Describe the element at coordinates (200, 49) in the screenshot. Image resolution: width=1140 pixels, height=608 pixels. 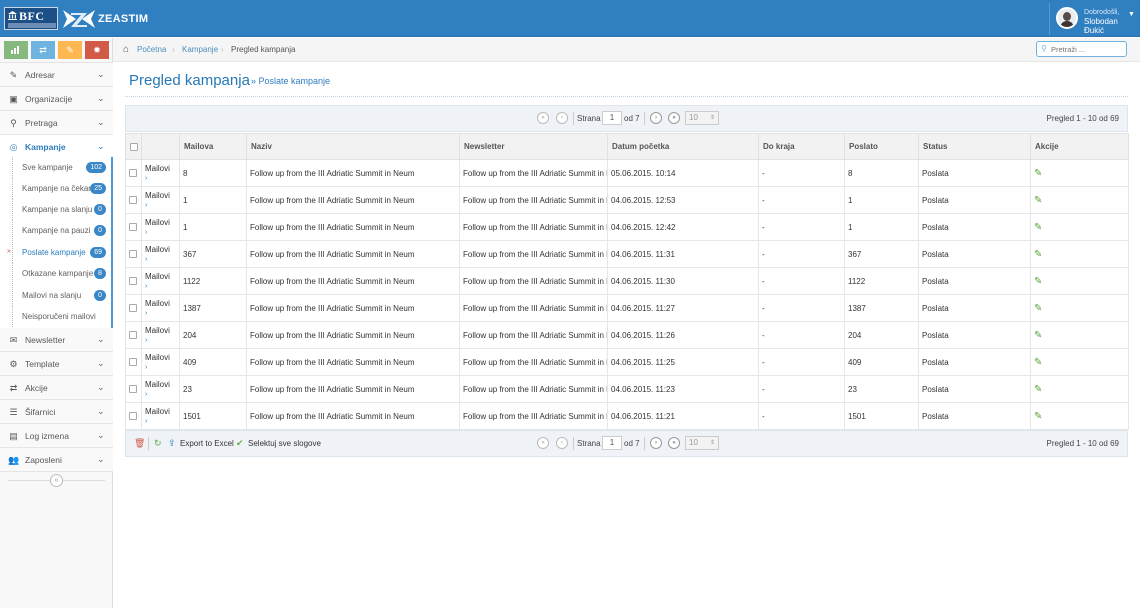
I see `breadcrumb-kampanje: Kampanje` at that location.